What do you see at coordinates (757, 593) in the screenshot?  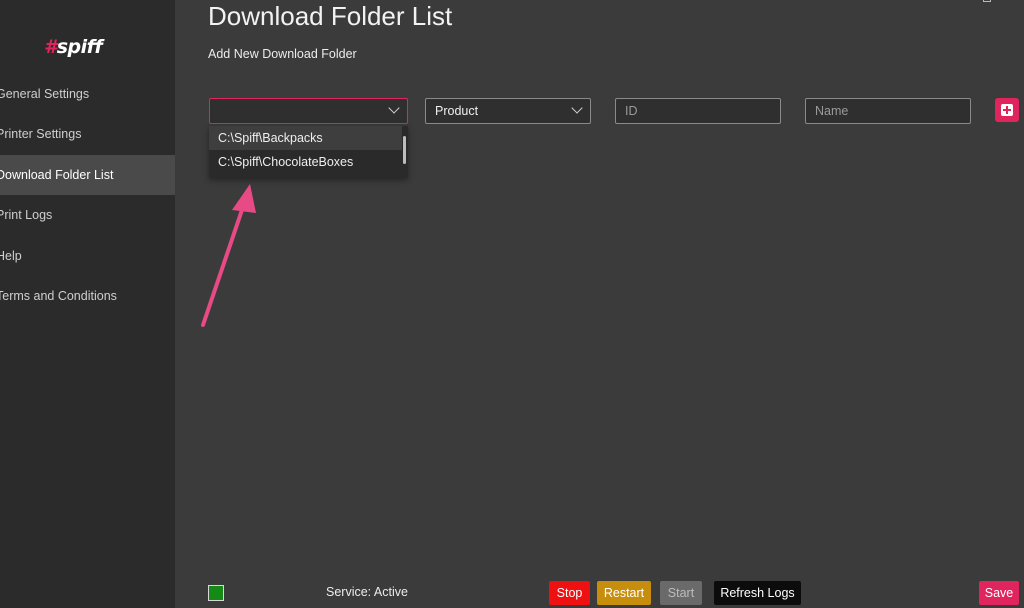 I see `refresh-logs-button: Refresh Logs` at bounding box center [757, 593].